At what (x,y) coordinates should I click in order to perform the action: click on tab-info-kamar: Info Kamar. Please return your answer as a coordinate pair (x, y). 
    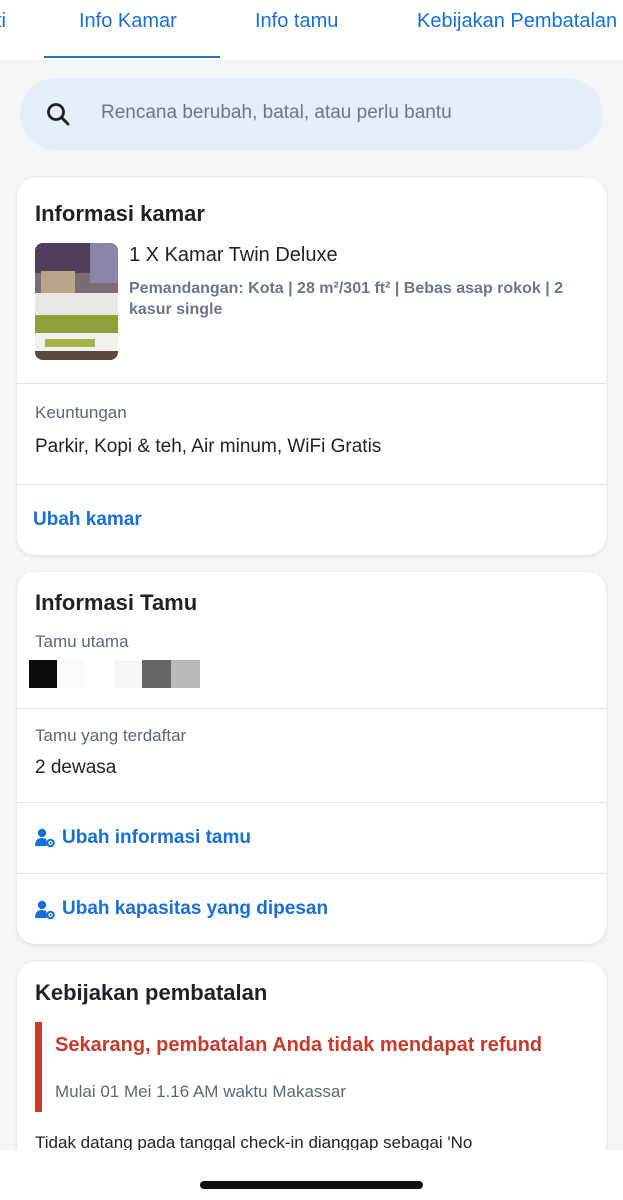
    Looking at the image, I should click on (128, 21).